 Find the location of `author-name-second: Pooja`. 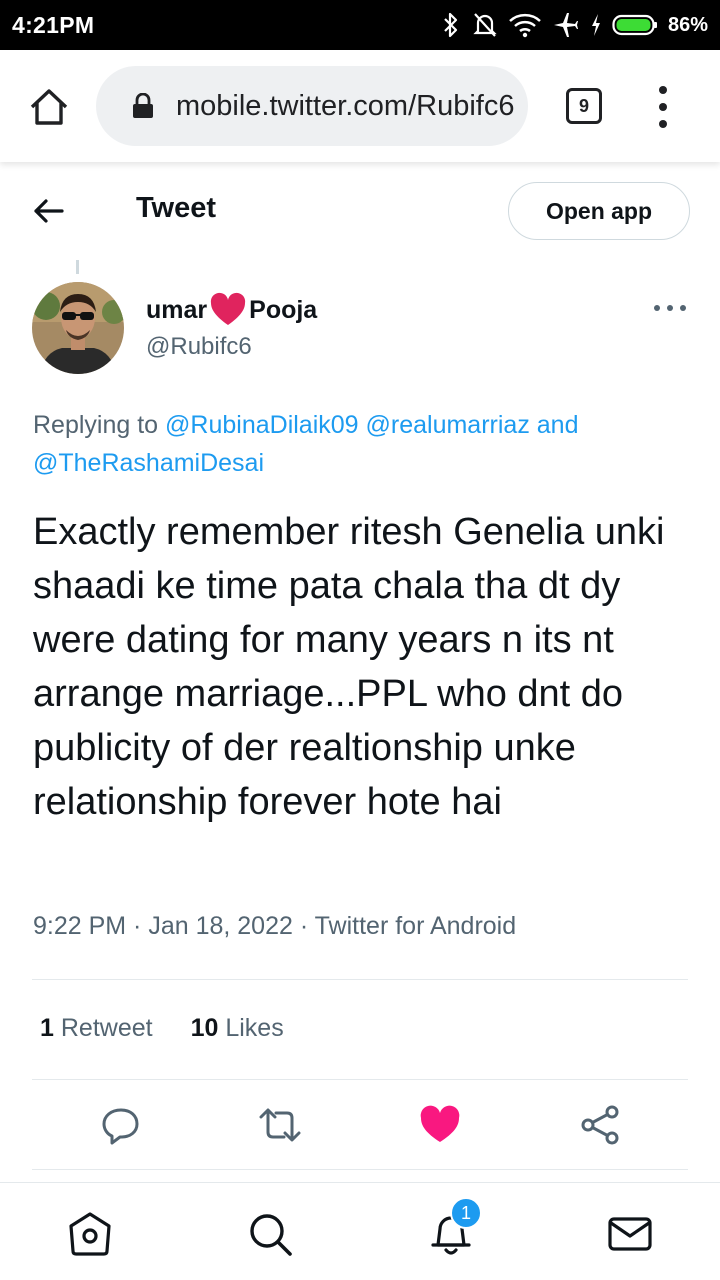

author-name-second: Pooja is located at coordinates (283, 309).